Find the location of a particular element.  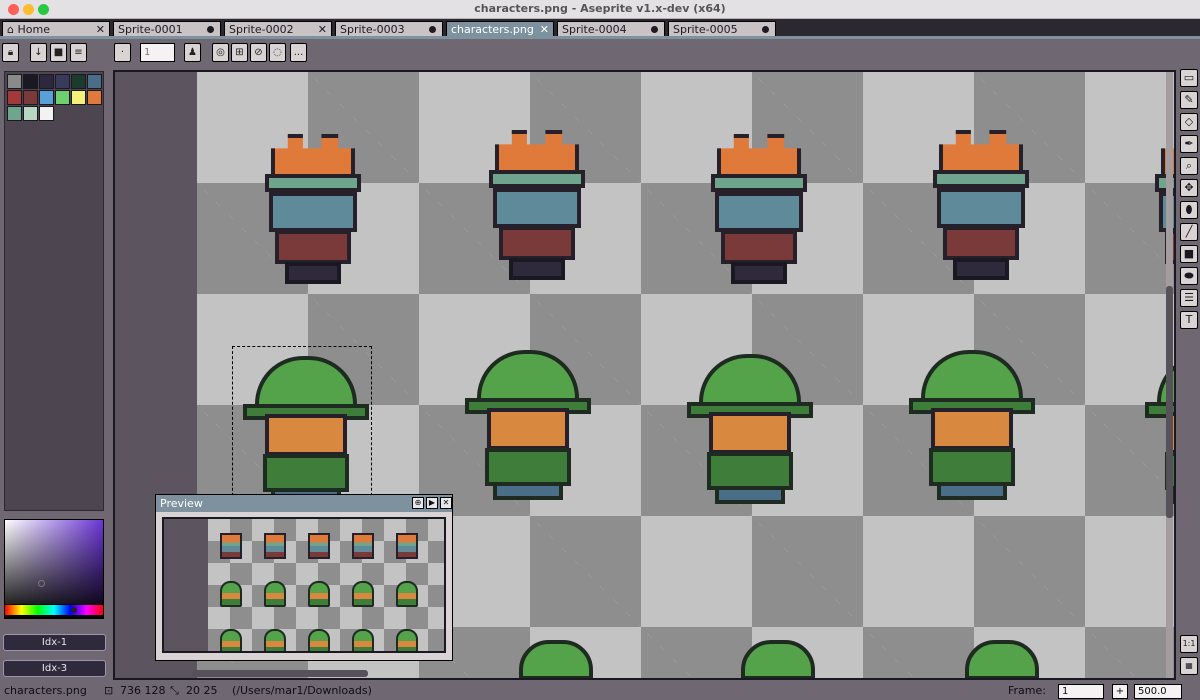

foreground-color-button: Idx-1 is located at coordinates (54, 642).